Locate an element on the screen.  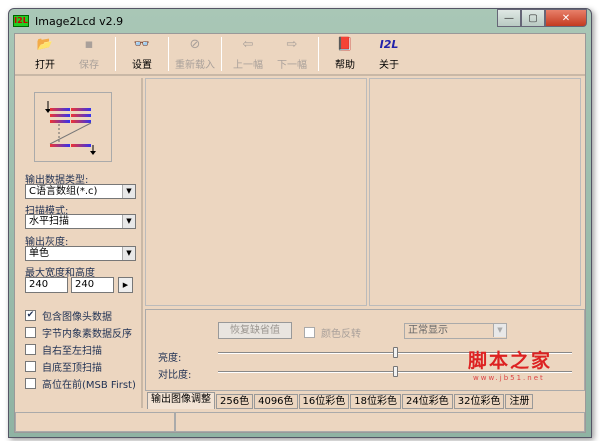
settings-glasses-icon: 👓 is located at coordinates (142, 44).